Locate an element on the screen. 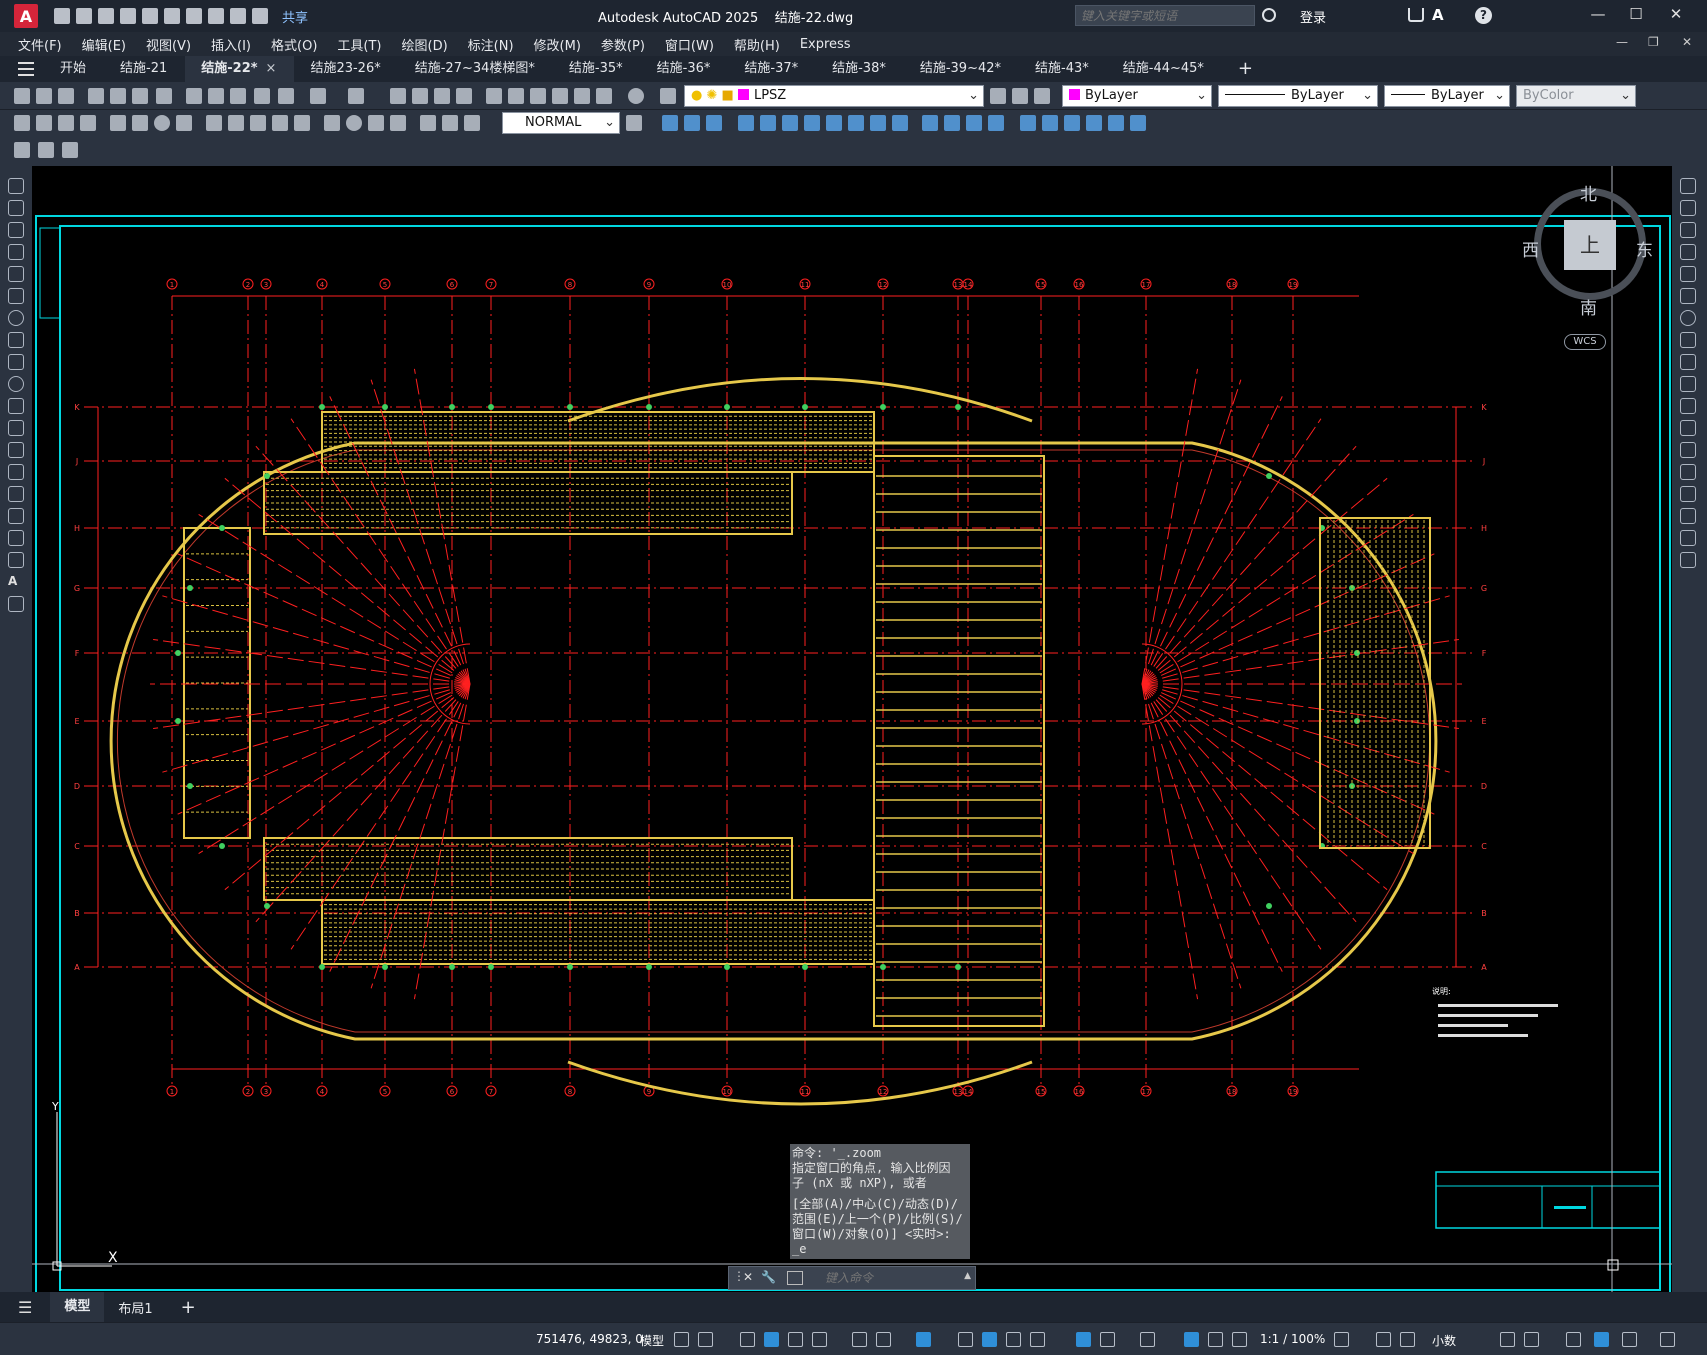  rectangle-icon is located at coordinates (16, 274).